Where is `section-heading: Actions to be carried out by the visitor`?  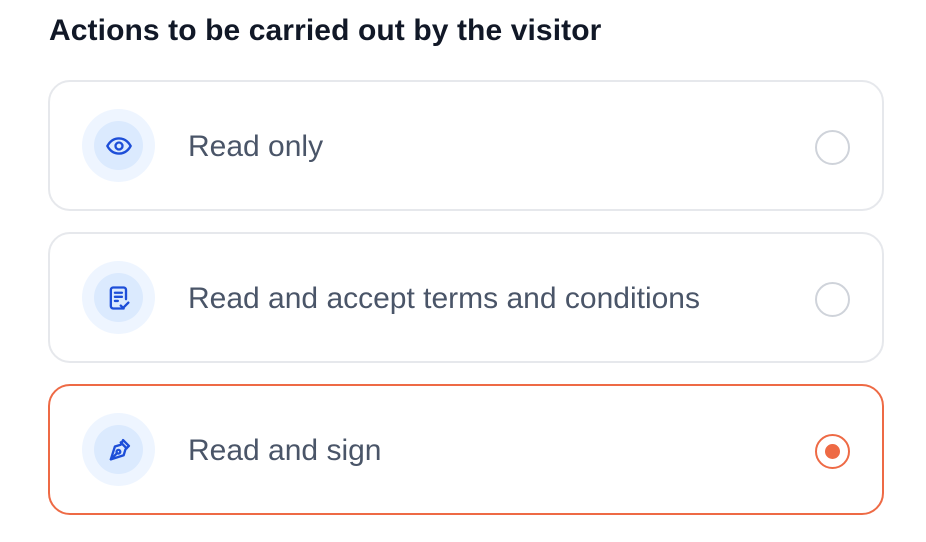 section-heading: Actions to be carried out by the visitor is located at coordinates (325, 30).